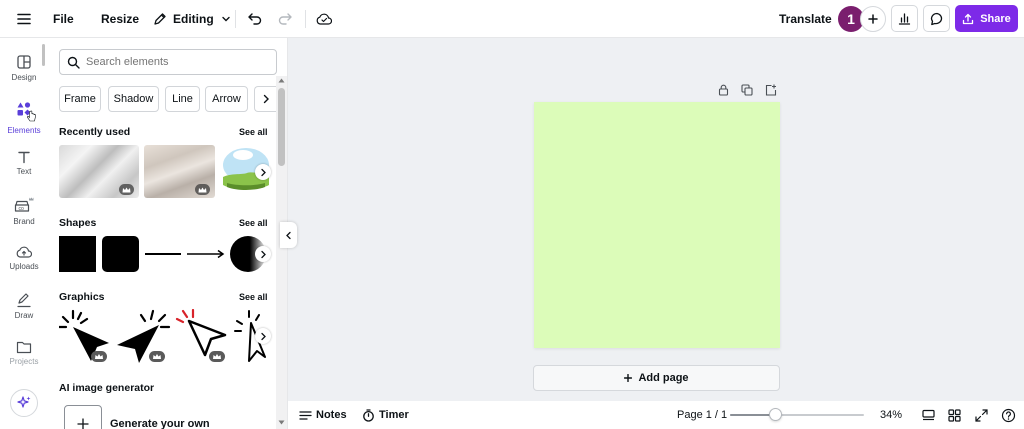  What do you see at coordinates (305, 415) in the screenshot?
I see `notes-icon` at bounding box center [305, 415].